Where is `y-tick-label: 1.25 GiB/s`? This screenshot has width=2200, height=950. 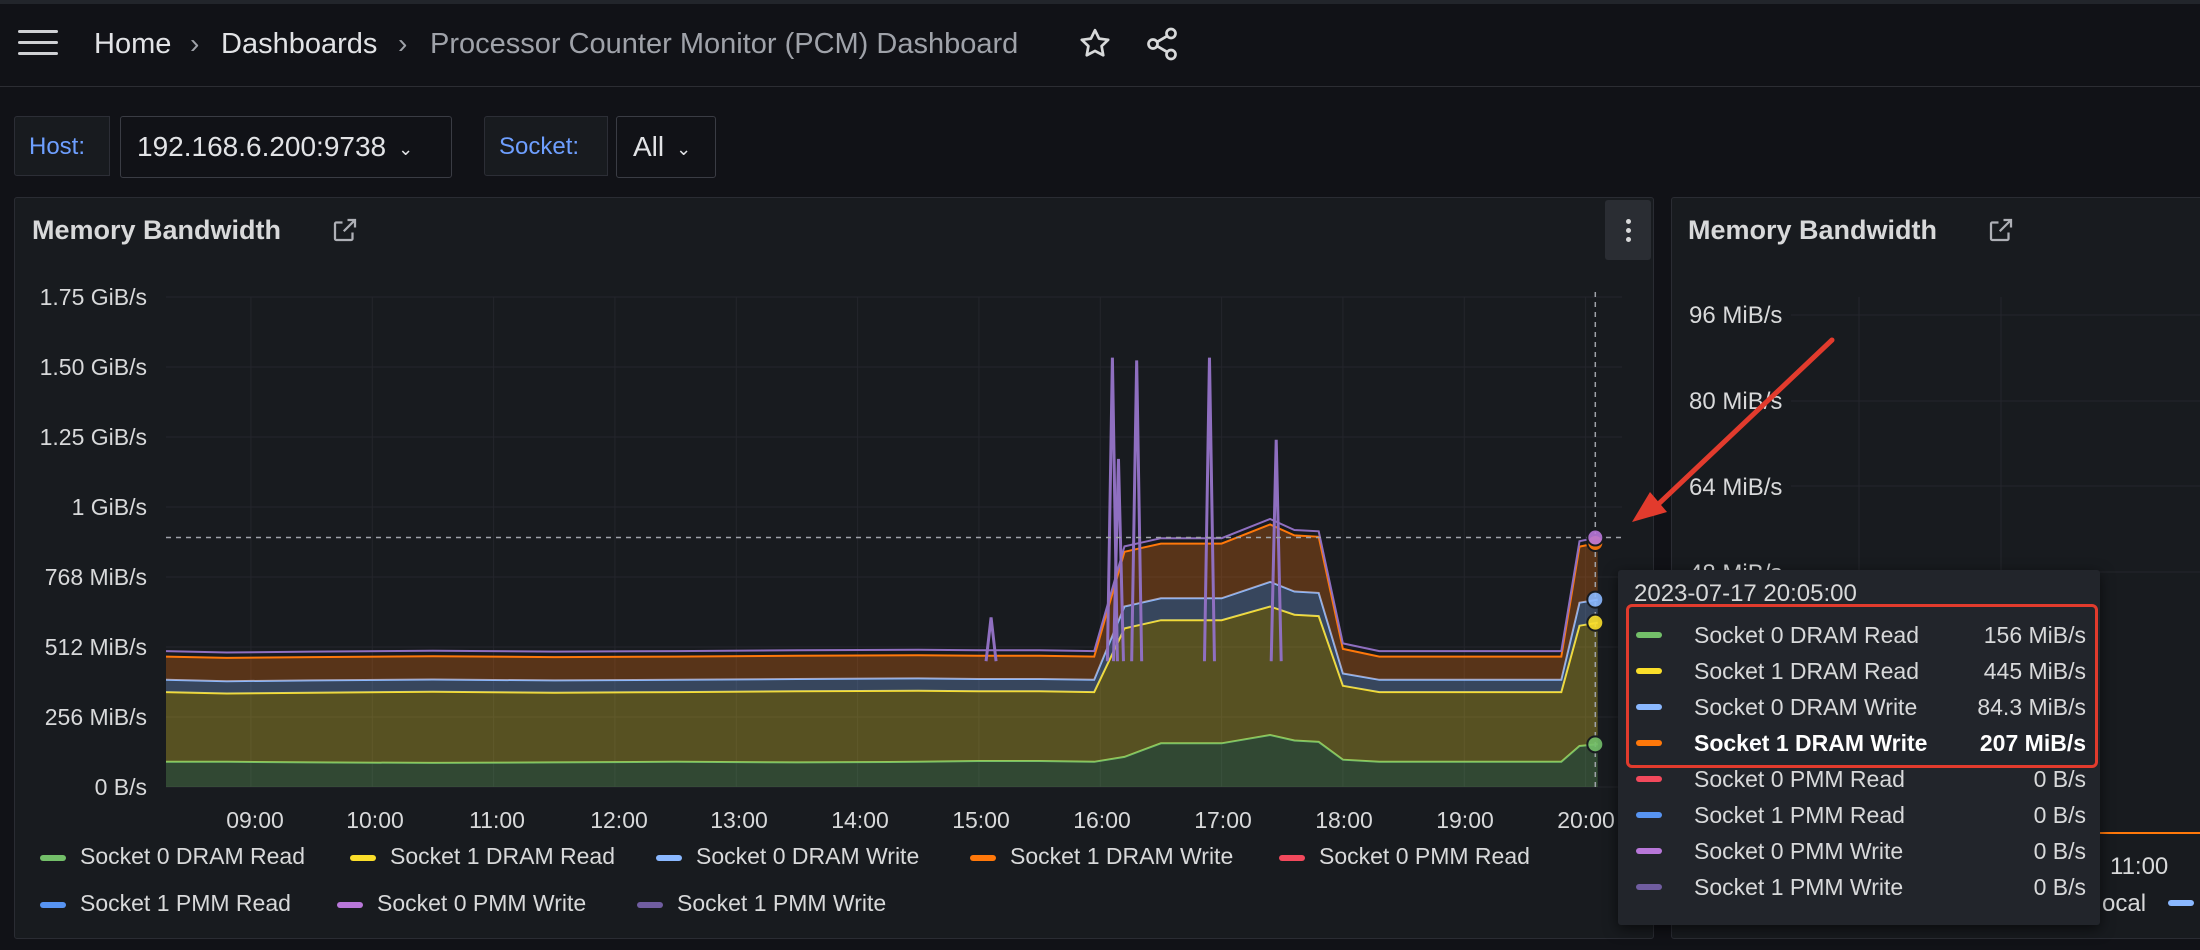
y-tick-label: 1.25 GiB/s is located at coordinates (93, 437).